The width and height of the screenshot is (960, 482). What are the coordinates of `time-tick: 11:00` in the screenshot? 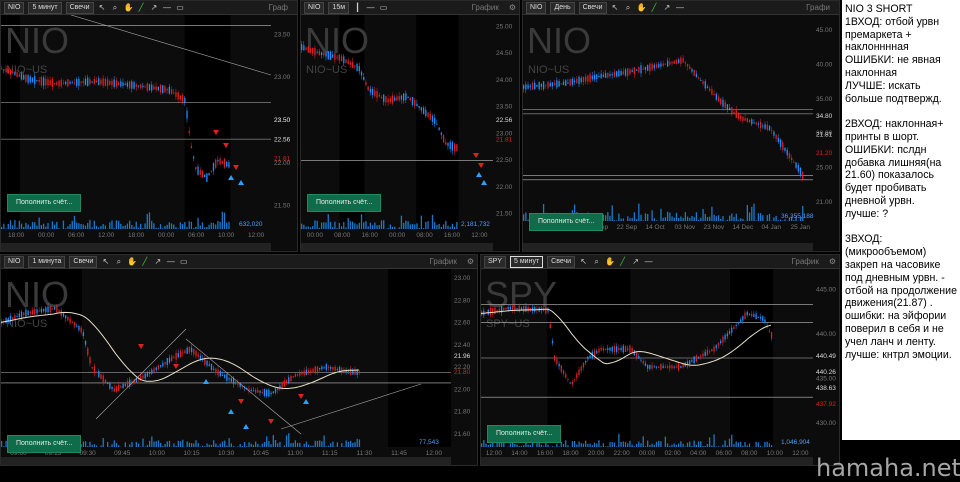 It's located at (295, 453).